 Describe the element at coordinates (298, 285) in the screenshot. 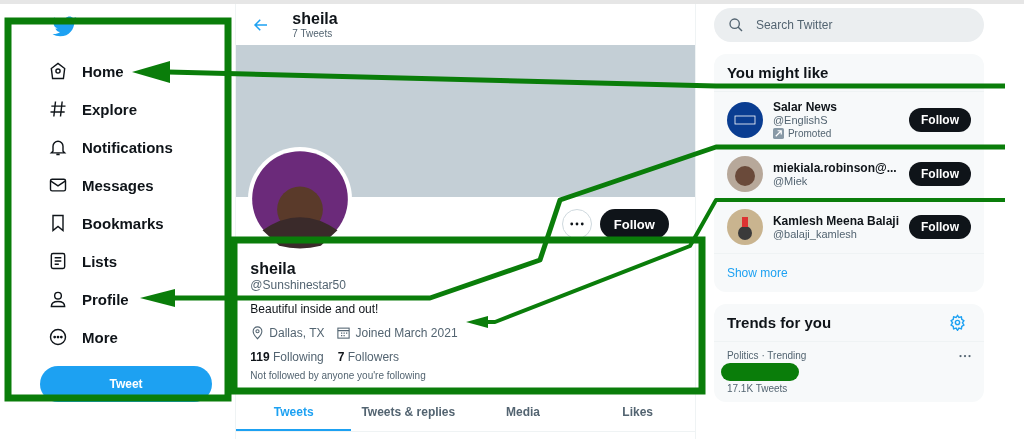

I see `profile-handle: @Sunshinestar50` at that location.